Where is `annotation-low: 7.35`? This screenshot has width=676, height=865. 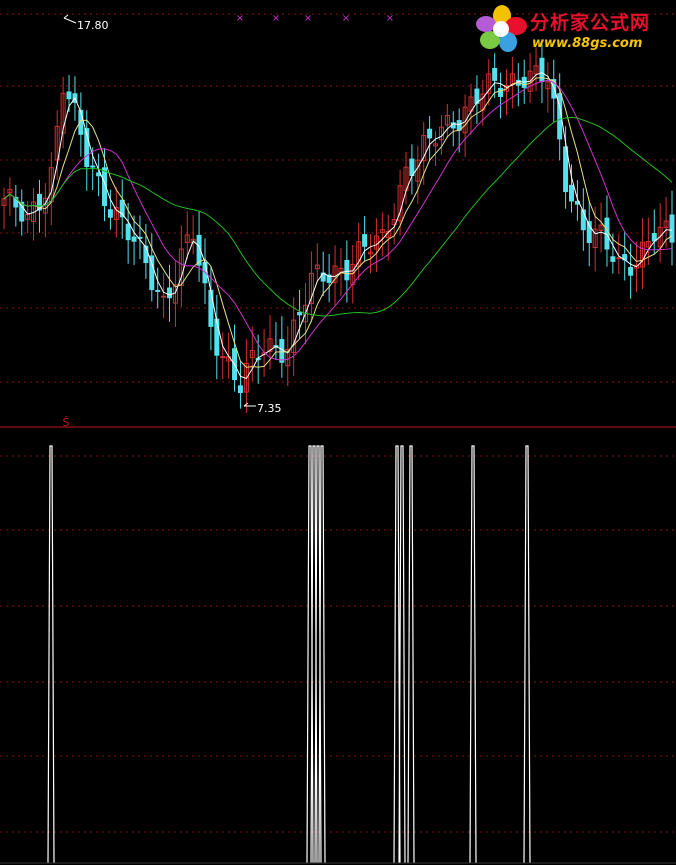 annotation-low: 7.35 is located at coordinates (269, 408).